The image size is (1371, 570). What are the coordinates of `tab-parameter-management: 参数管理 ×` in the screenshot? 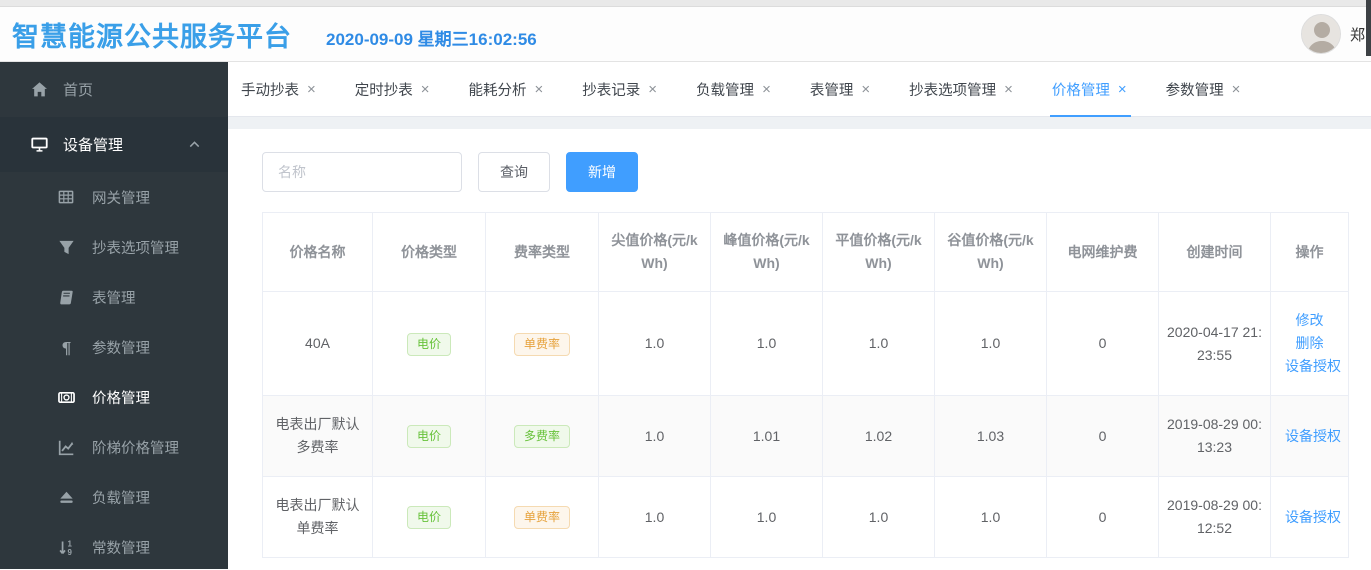 It's located at (1203, 89).